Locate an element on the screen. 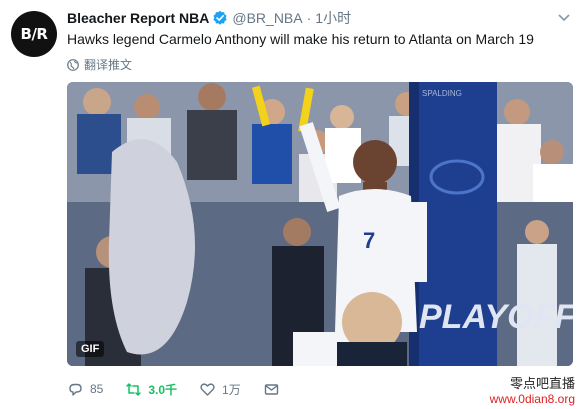 Image resolution: width=581 pixels, height=409 pixels. watermark: 零点吧直播 www.0dian8.org is located at coordinates (532, 392).